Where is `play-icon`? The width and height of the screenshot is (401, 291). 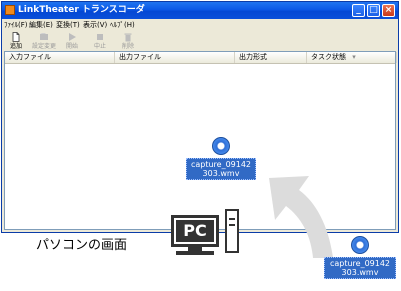 play-icon is located at coordinates (72, 37).